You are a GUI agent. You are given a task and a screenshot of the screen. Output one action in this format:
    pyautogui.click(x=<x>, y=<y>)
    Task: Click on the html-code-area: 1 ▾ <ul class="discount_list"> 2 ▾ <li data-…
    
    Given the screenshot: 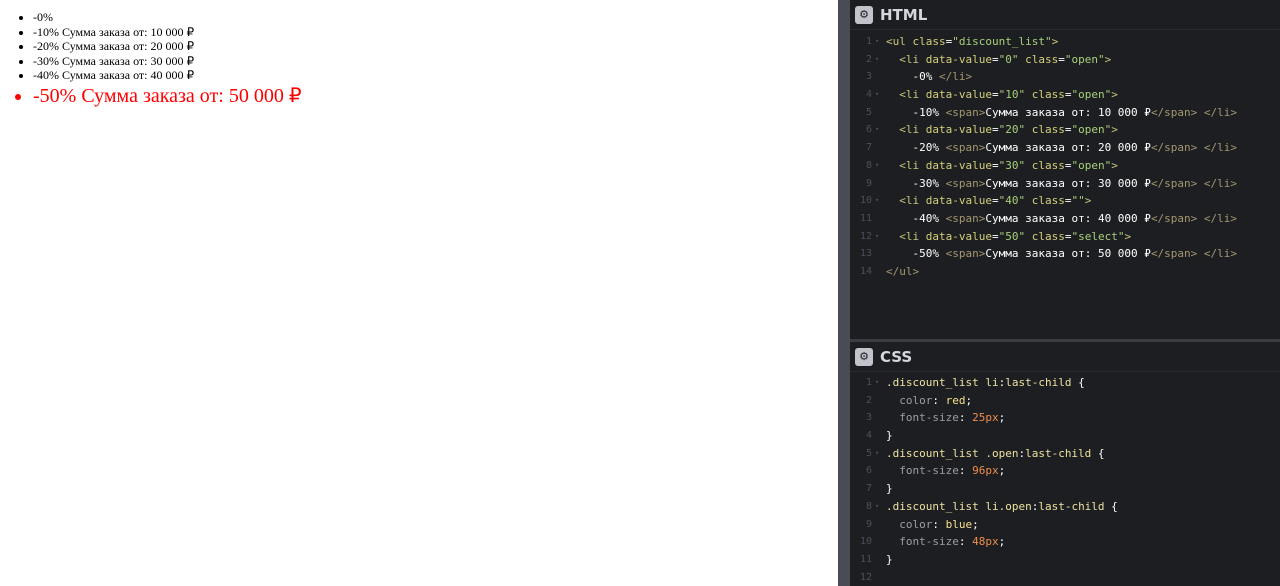 What is the action you would take?
    pyautogui.click(x=1065, y=155)
    